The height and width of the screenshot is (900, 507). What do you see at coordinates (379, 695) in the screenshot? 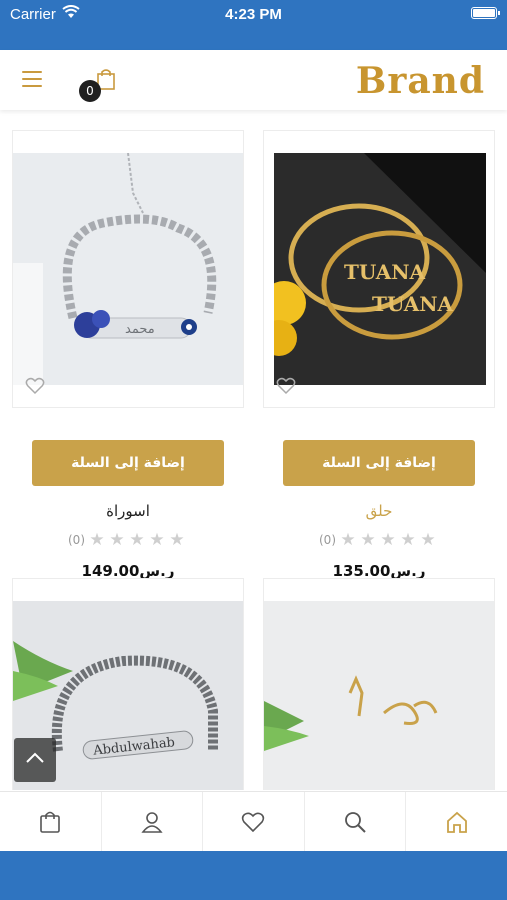
I see `product-image` at bounding box center [379, 695].